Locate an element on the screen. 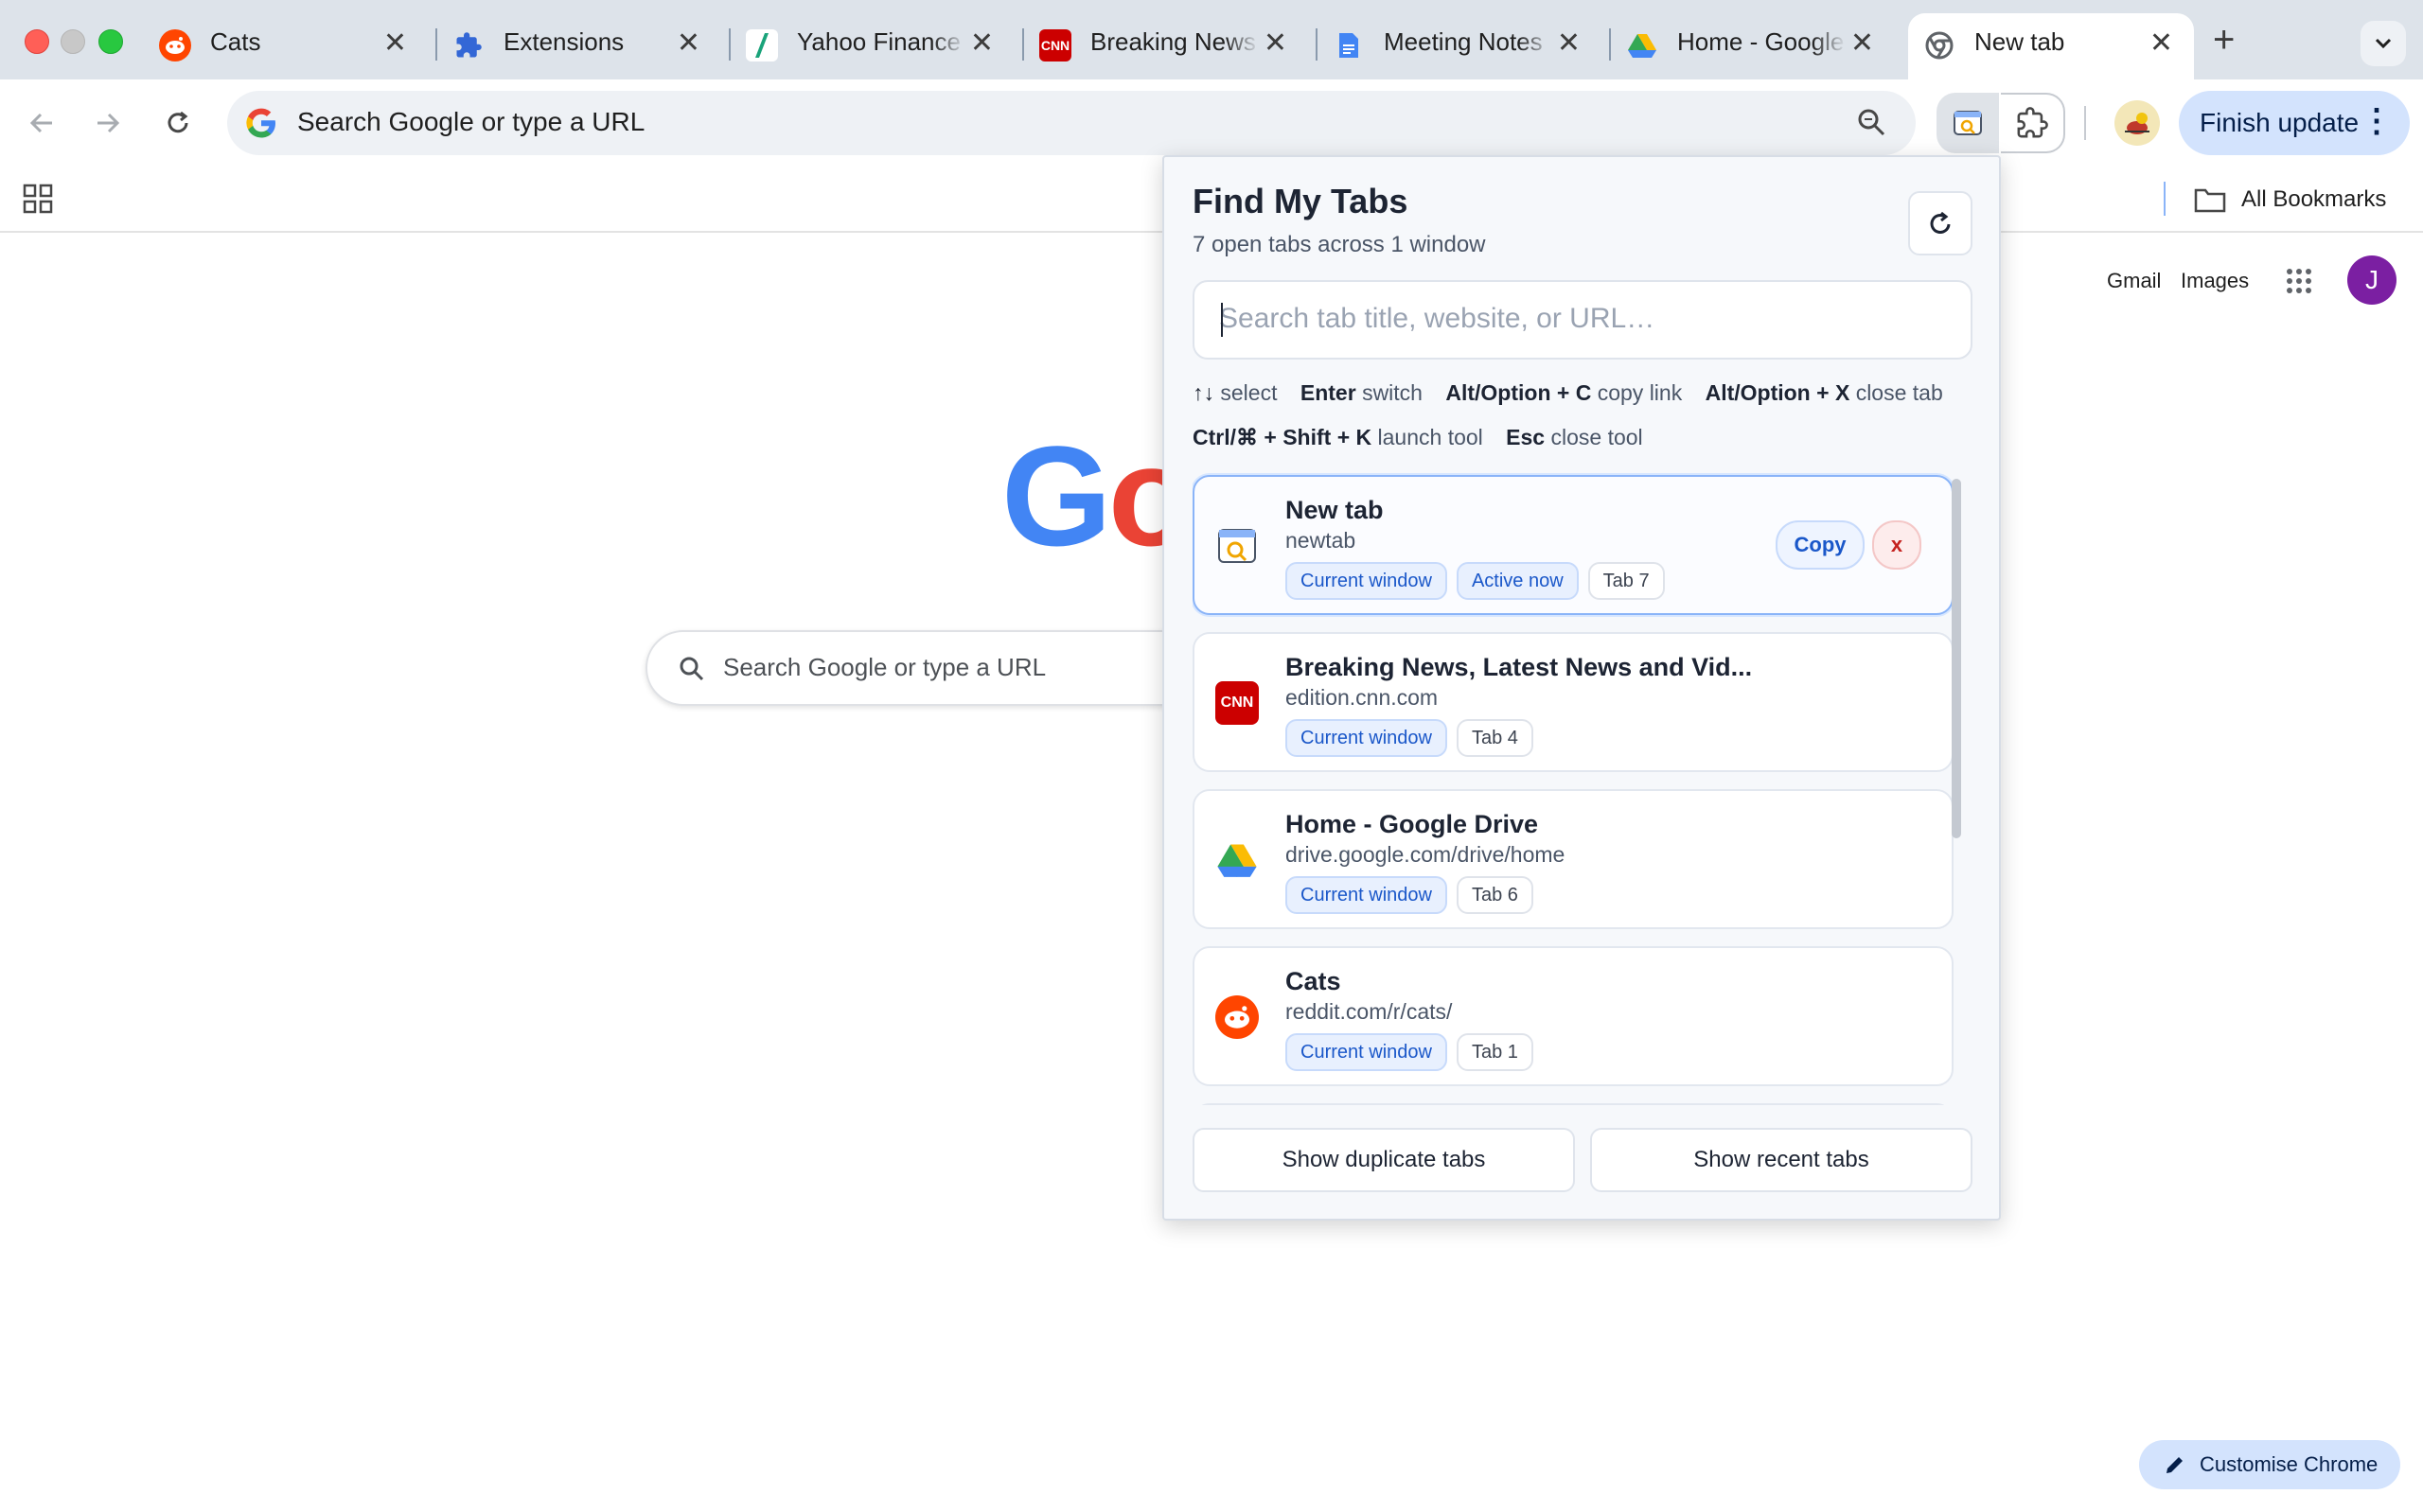 The height and width of the screenshot is (1512, 2423). arrow-right-icon is located at coordinates (108, 123).